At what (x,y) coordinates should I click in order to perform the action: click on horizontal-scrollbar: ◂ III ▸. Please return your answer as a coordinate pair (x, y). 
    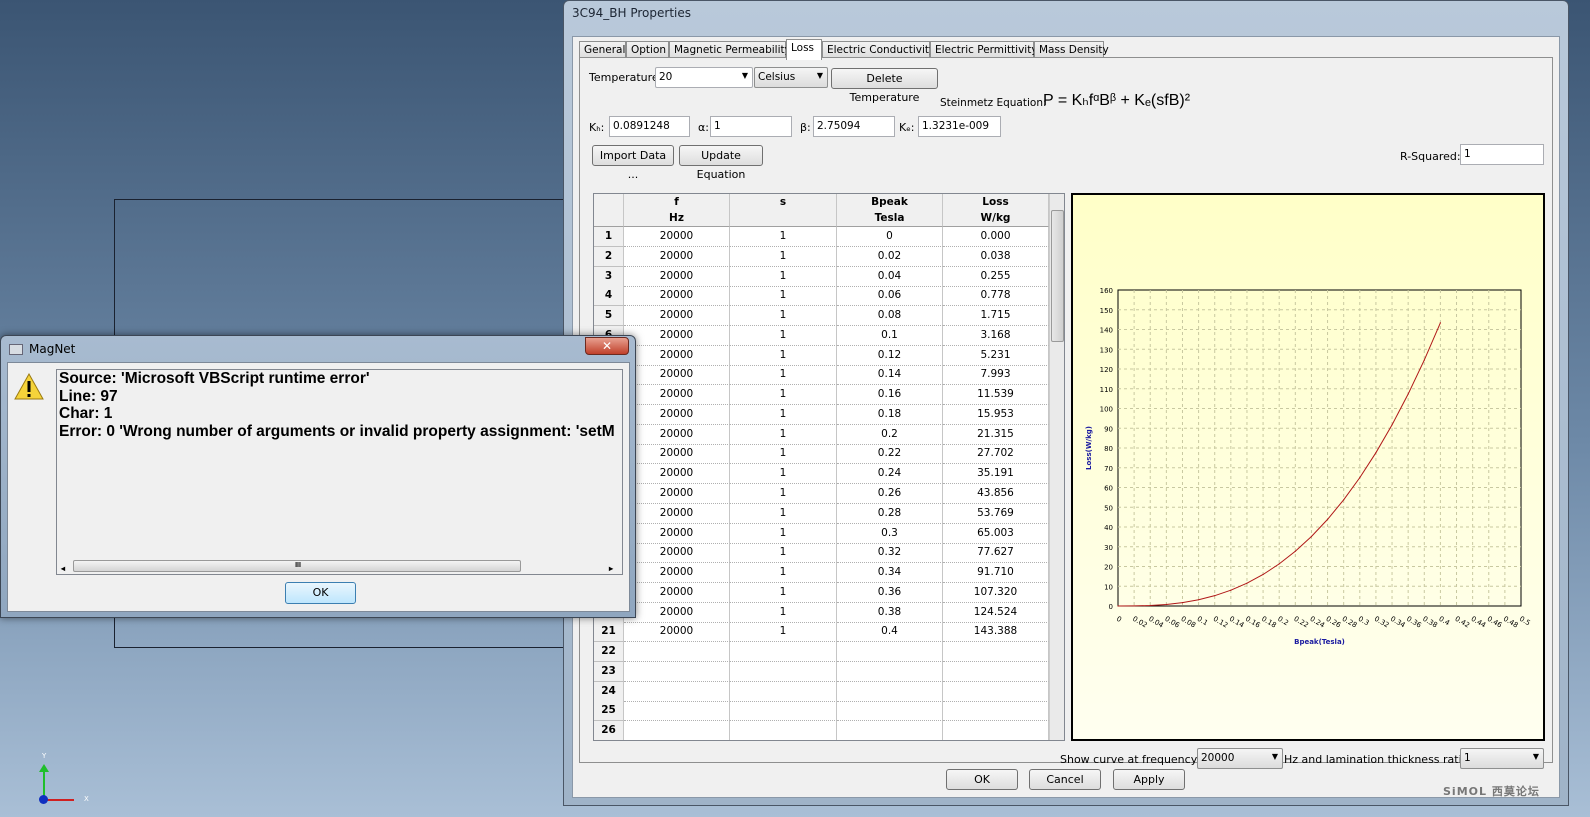
    Looking at the image, I should click on (339, 566).